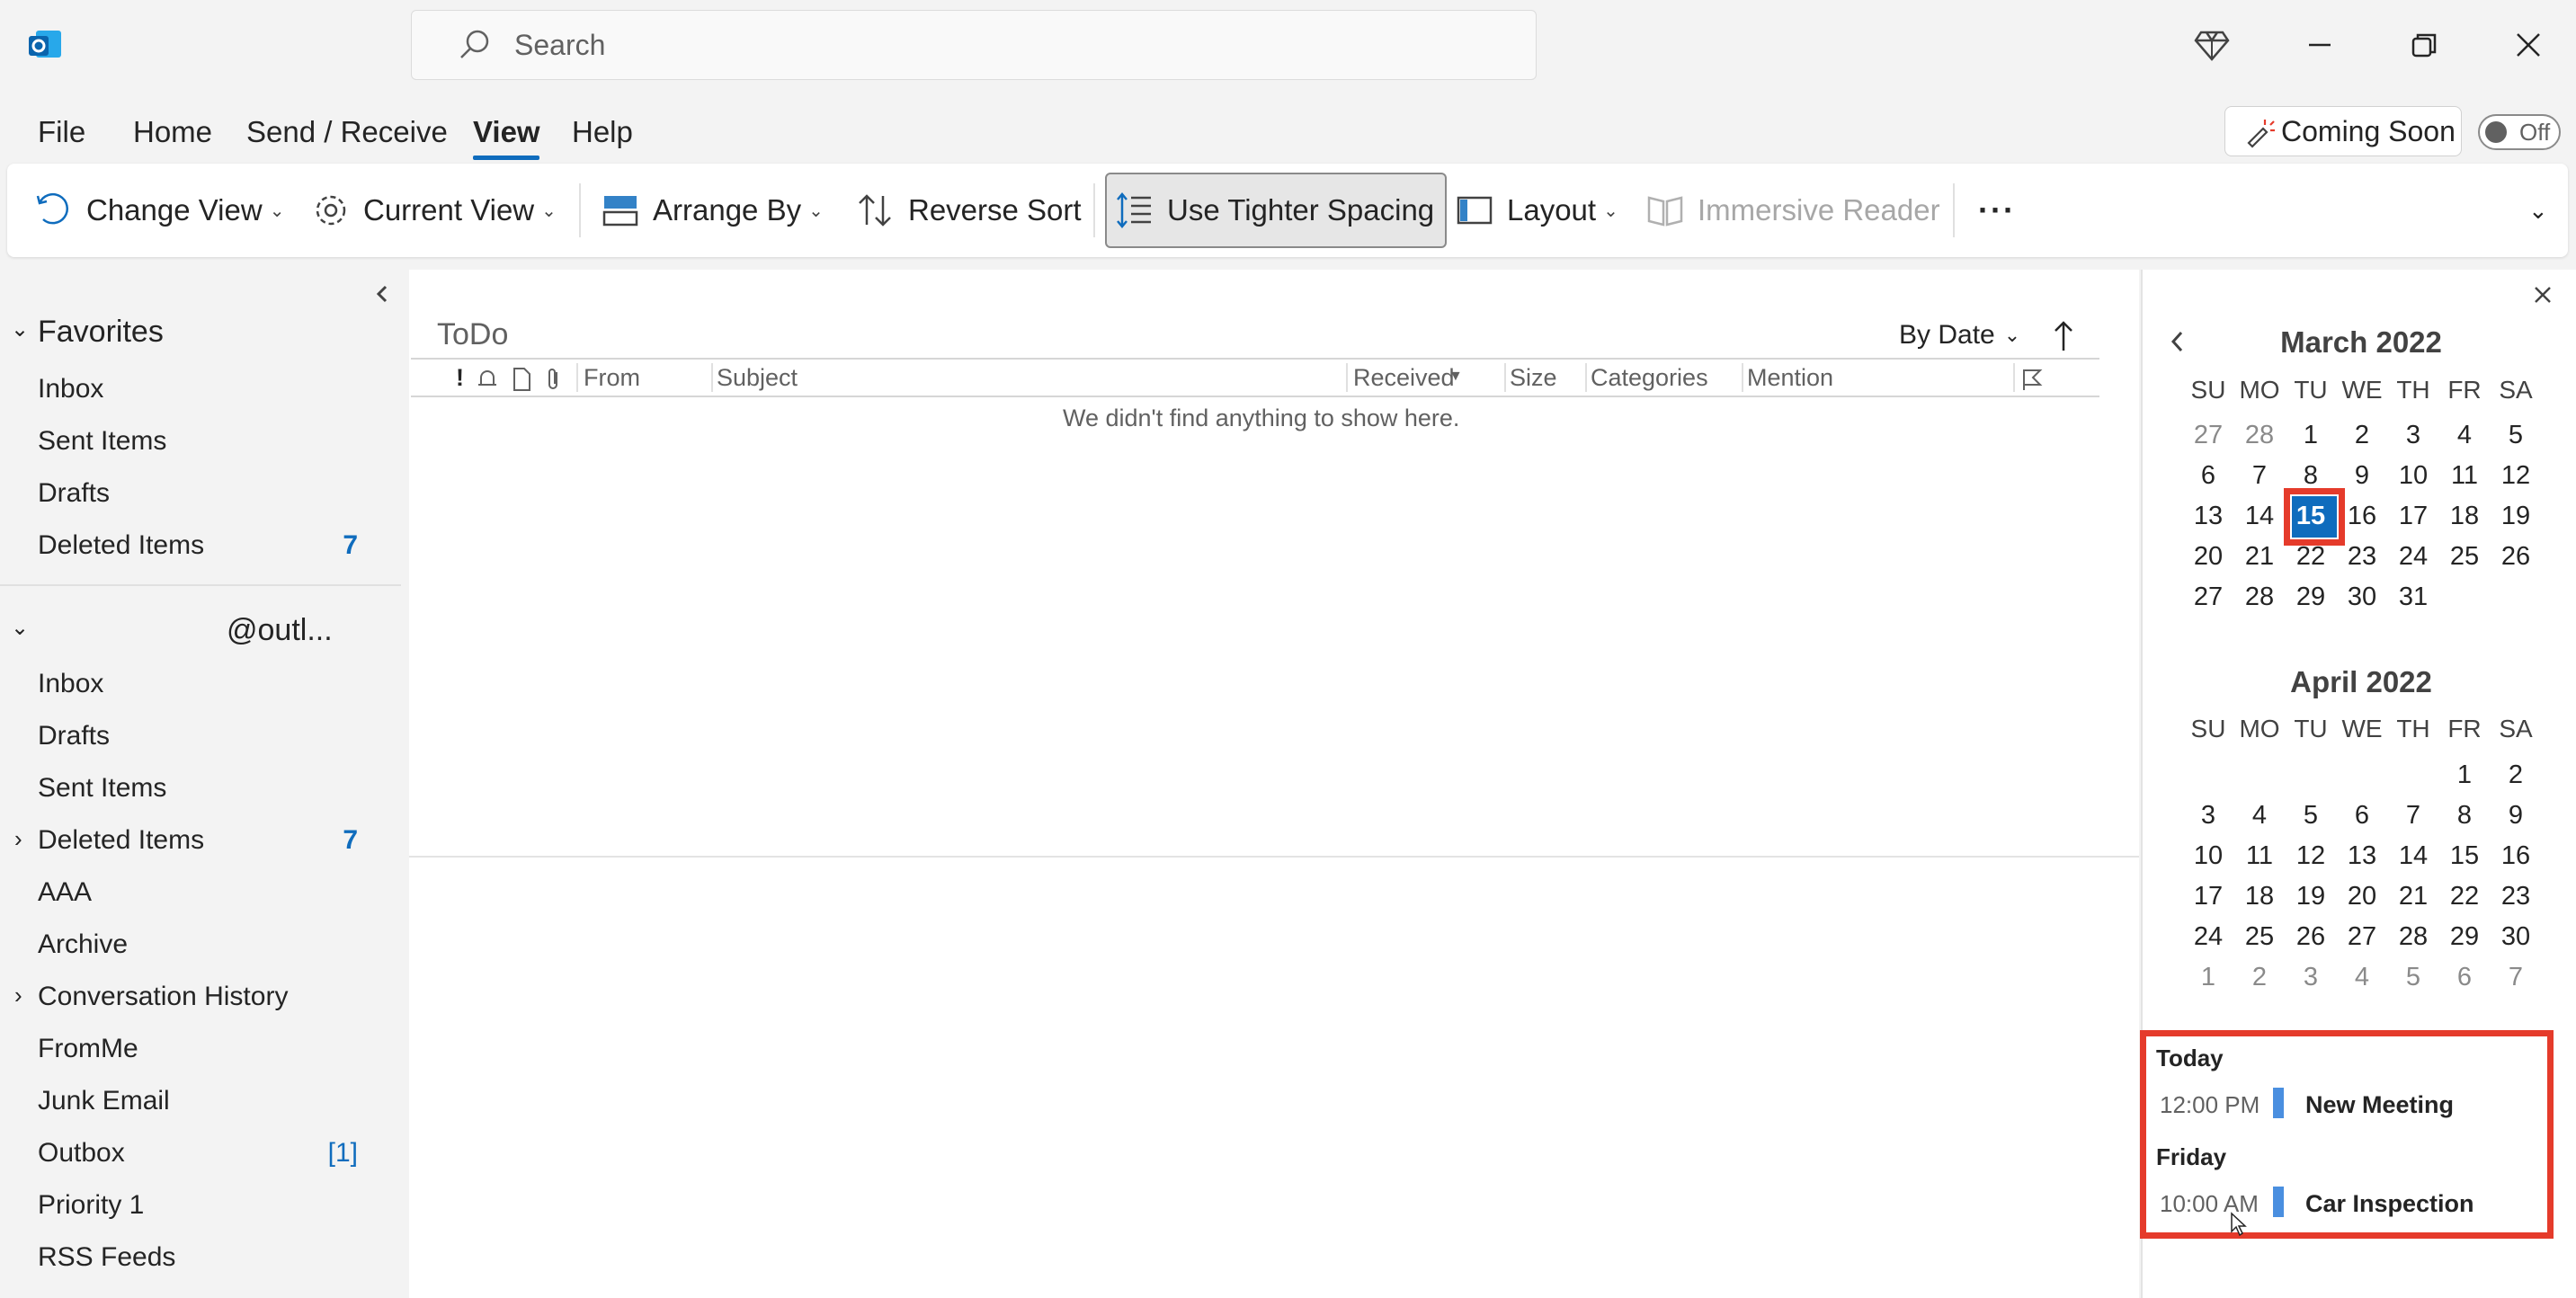 The image size is (2576, 1298). What do you see at coordinates (2464, 516) in the screenshot?
I see `calendar-day: 18` at bounding box center [2464, 516].